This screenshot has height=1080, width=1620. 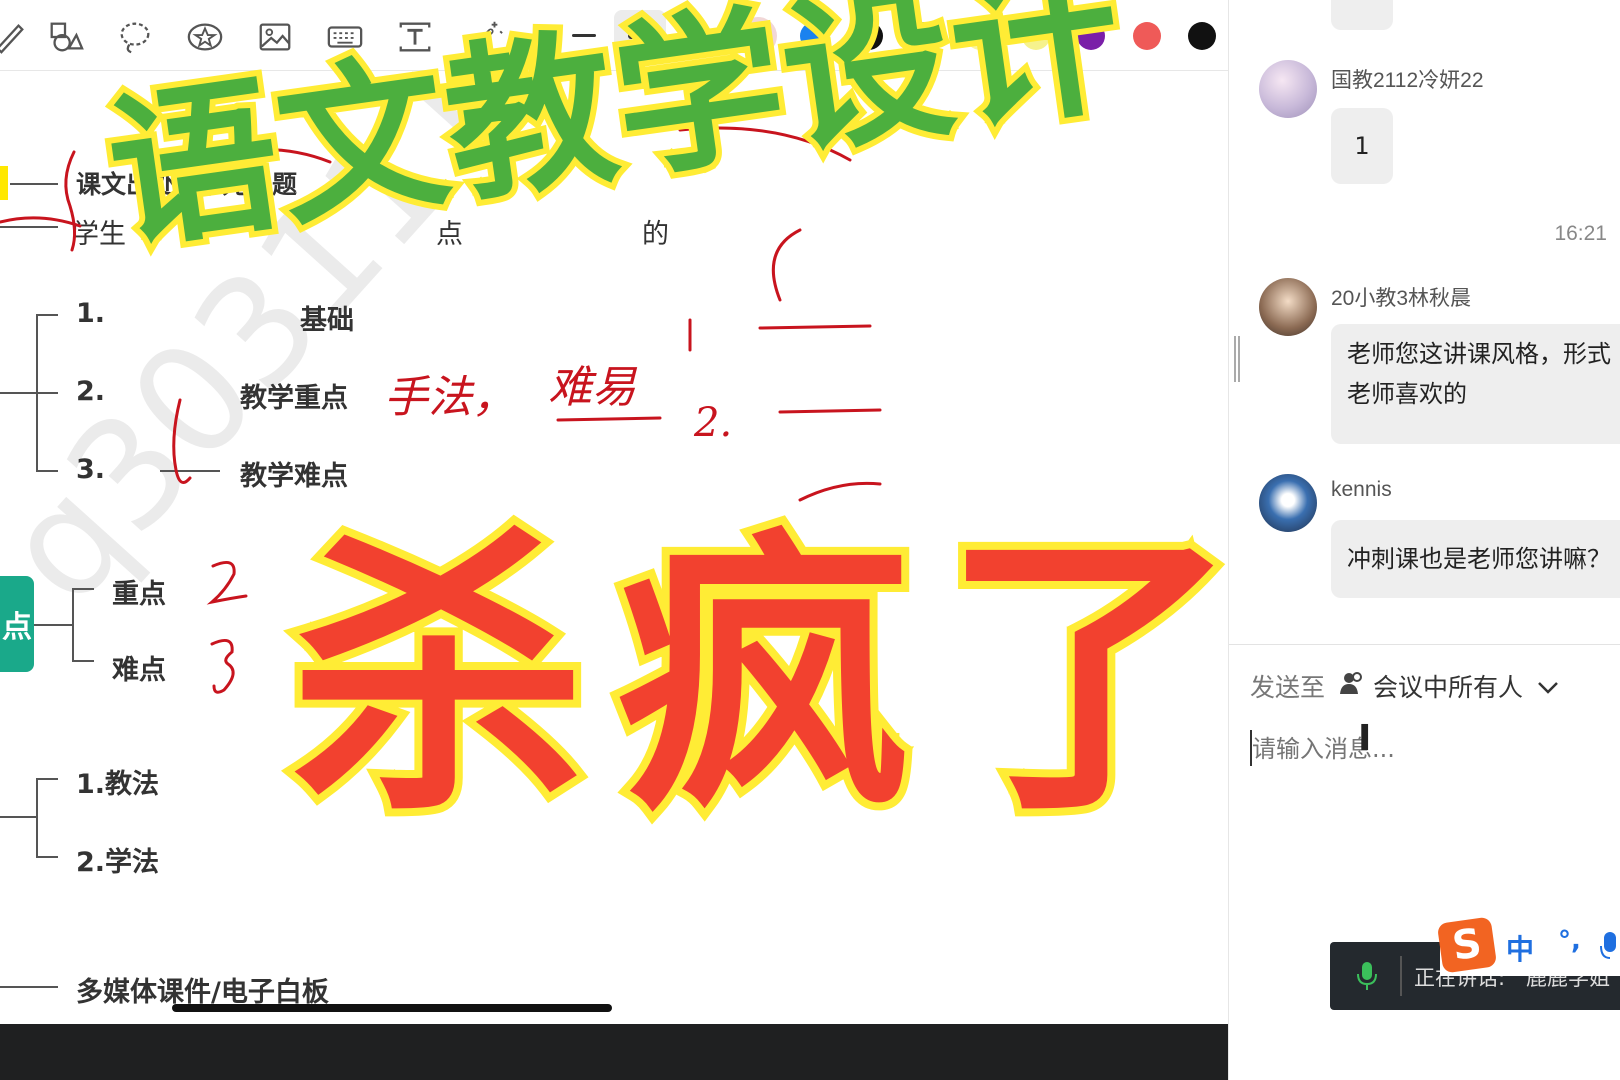 I want to click on ime-mode: 中, so click(x=1520, y=948).